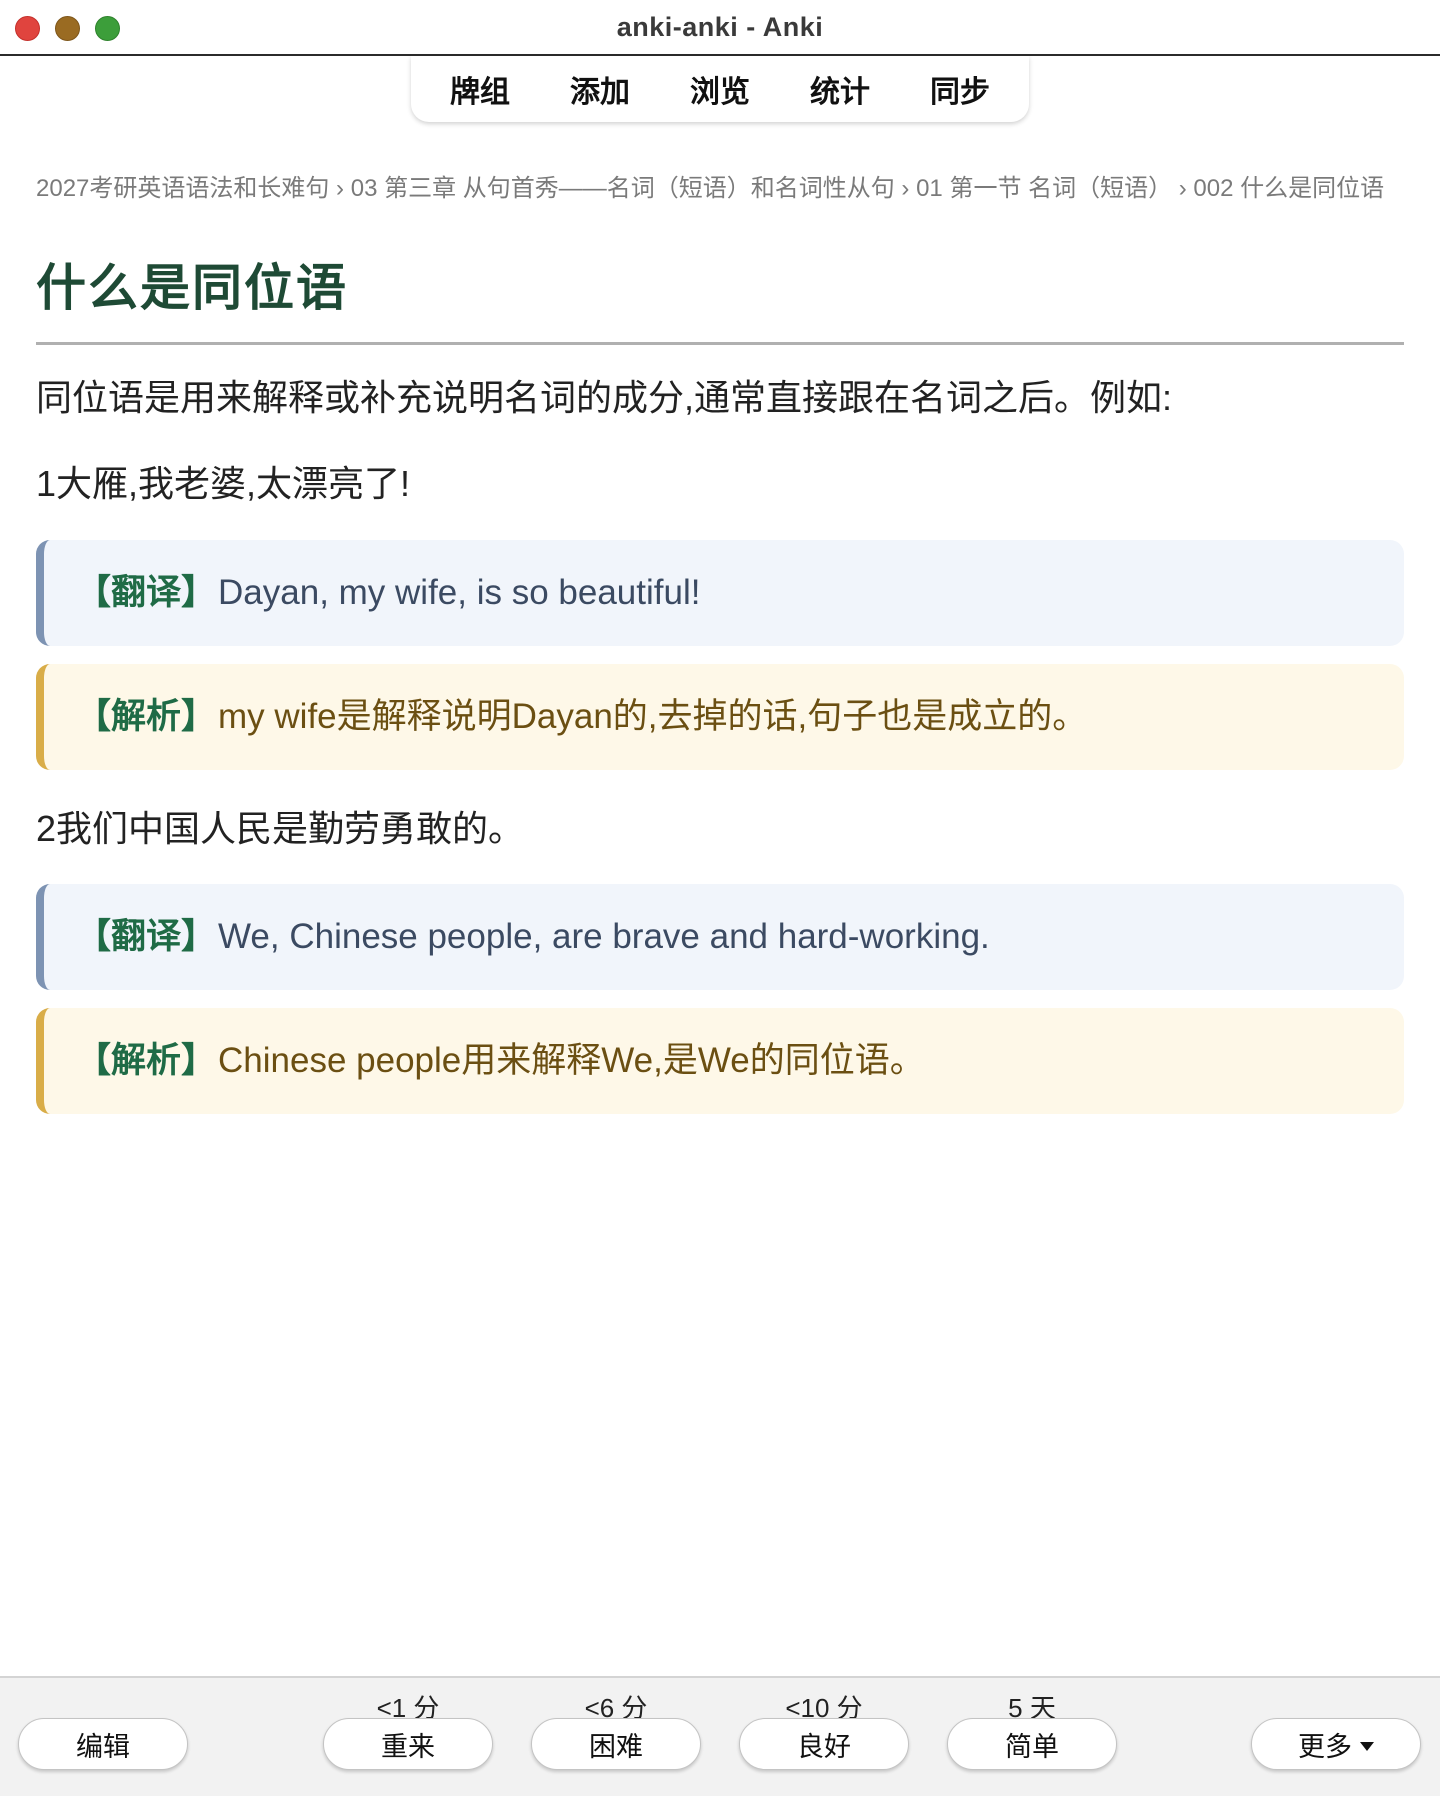 This screenshot has height=1796, width=1440. I want to click on intro-text: 同位语是用来解释或补充说明名词的成分,通常直接跟在名词之后。例如:, so click(604, 397).